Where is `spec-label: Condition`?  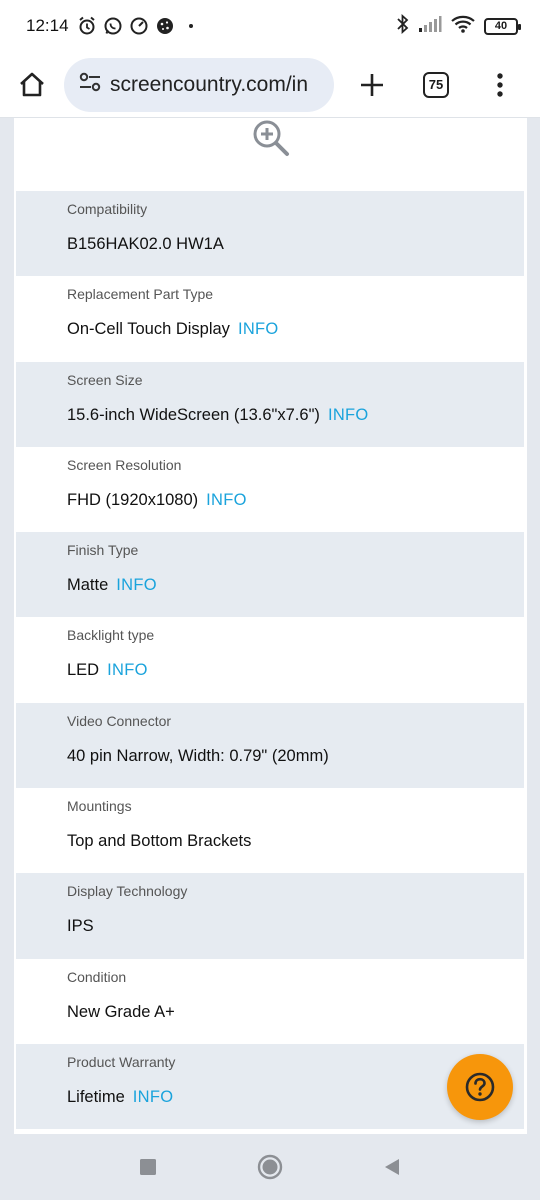
spec-label: Condition is located at coordinates (97, 976).